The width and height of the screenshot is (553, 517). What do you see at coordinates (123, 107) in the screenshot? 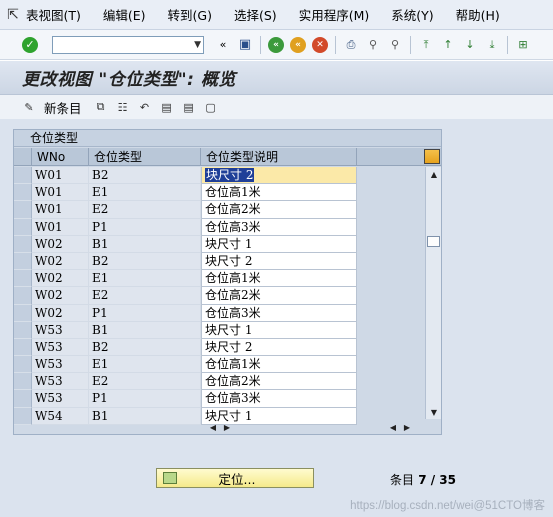
I see `delete-icon: ☷` at bounding box center [123, 107].